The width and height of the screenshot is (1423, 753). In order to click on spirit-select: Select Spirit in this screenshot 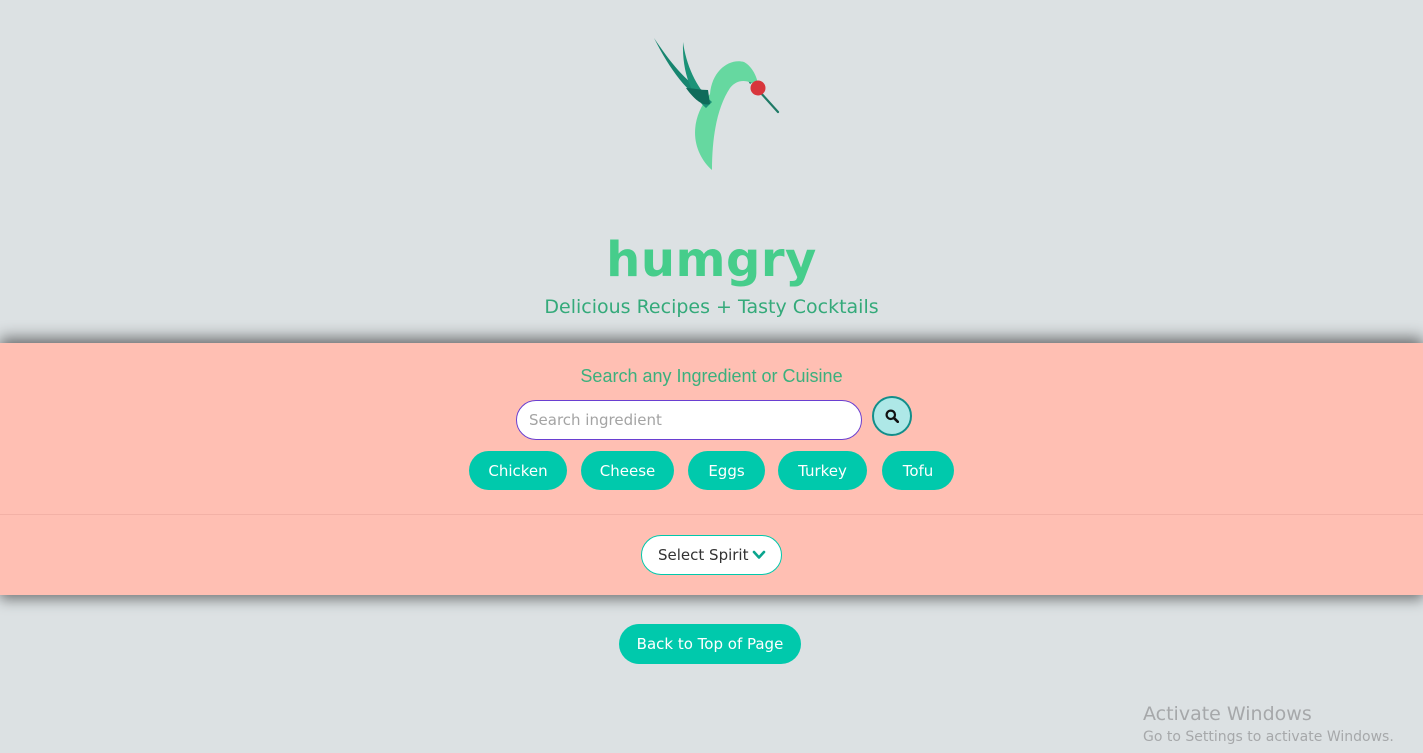, I will do `click(711, 555)`.